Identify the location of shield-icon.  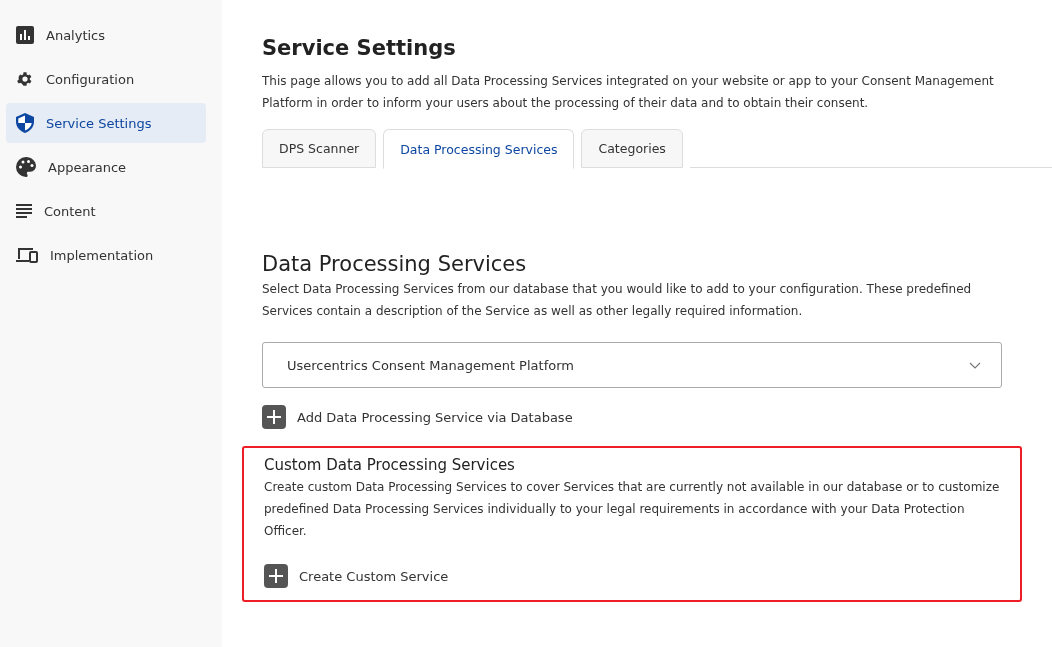
(25, 123).